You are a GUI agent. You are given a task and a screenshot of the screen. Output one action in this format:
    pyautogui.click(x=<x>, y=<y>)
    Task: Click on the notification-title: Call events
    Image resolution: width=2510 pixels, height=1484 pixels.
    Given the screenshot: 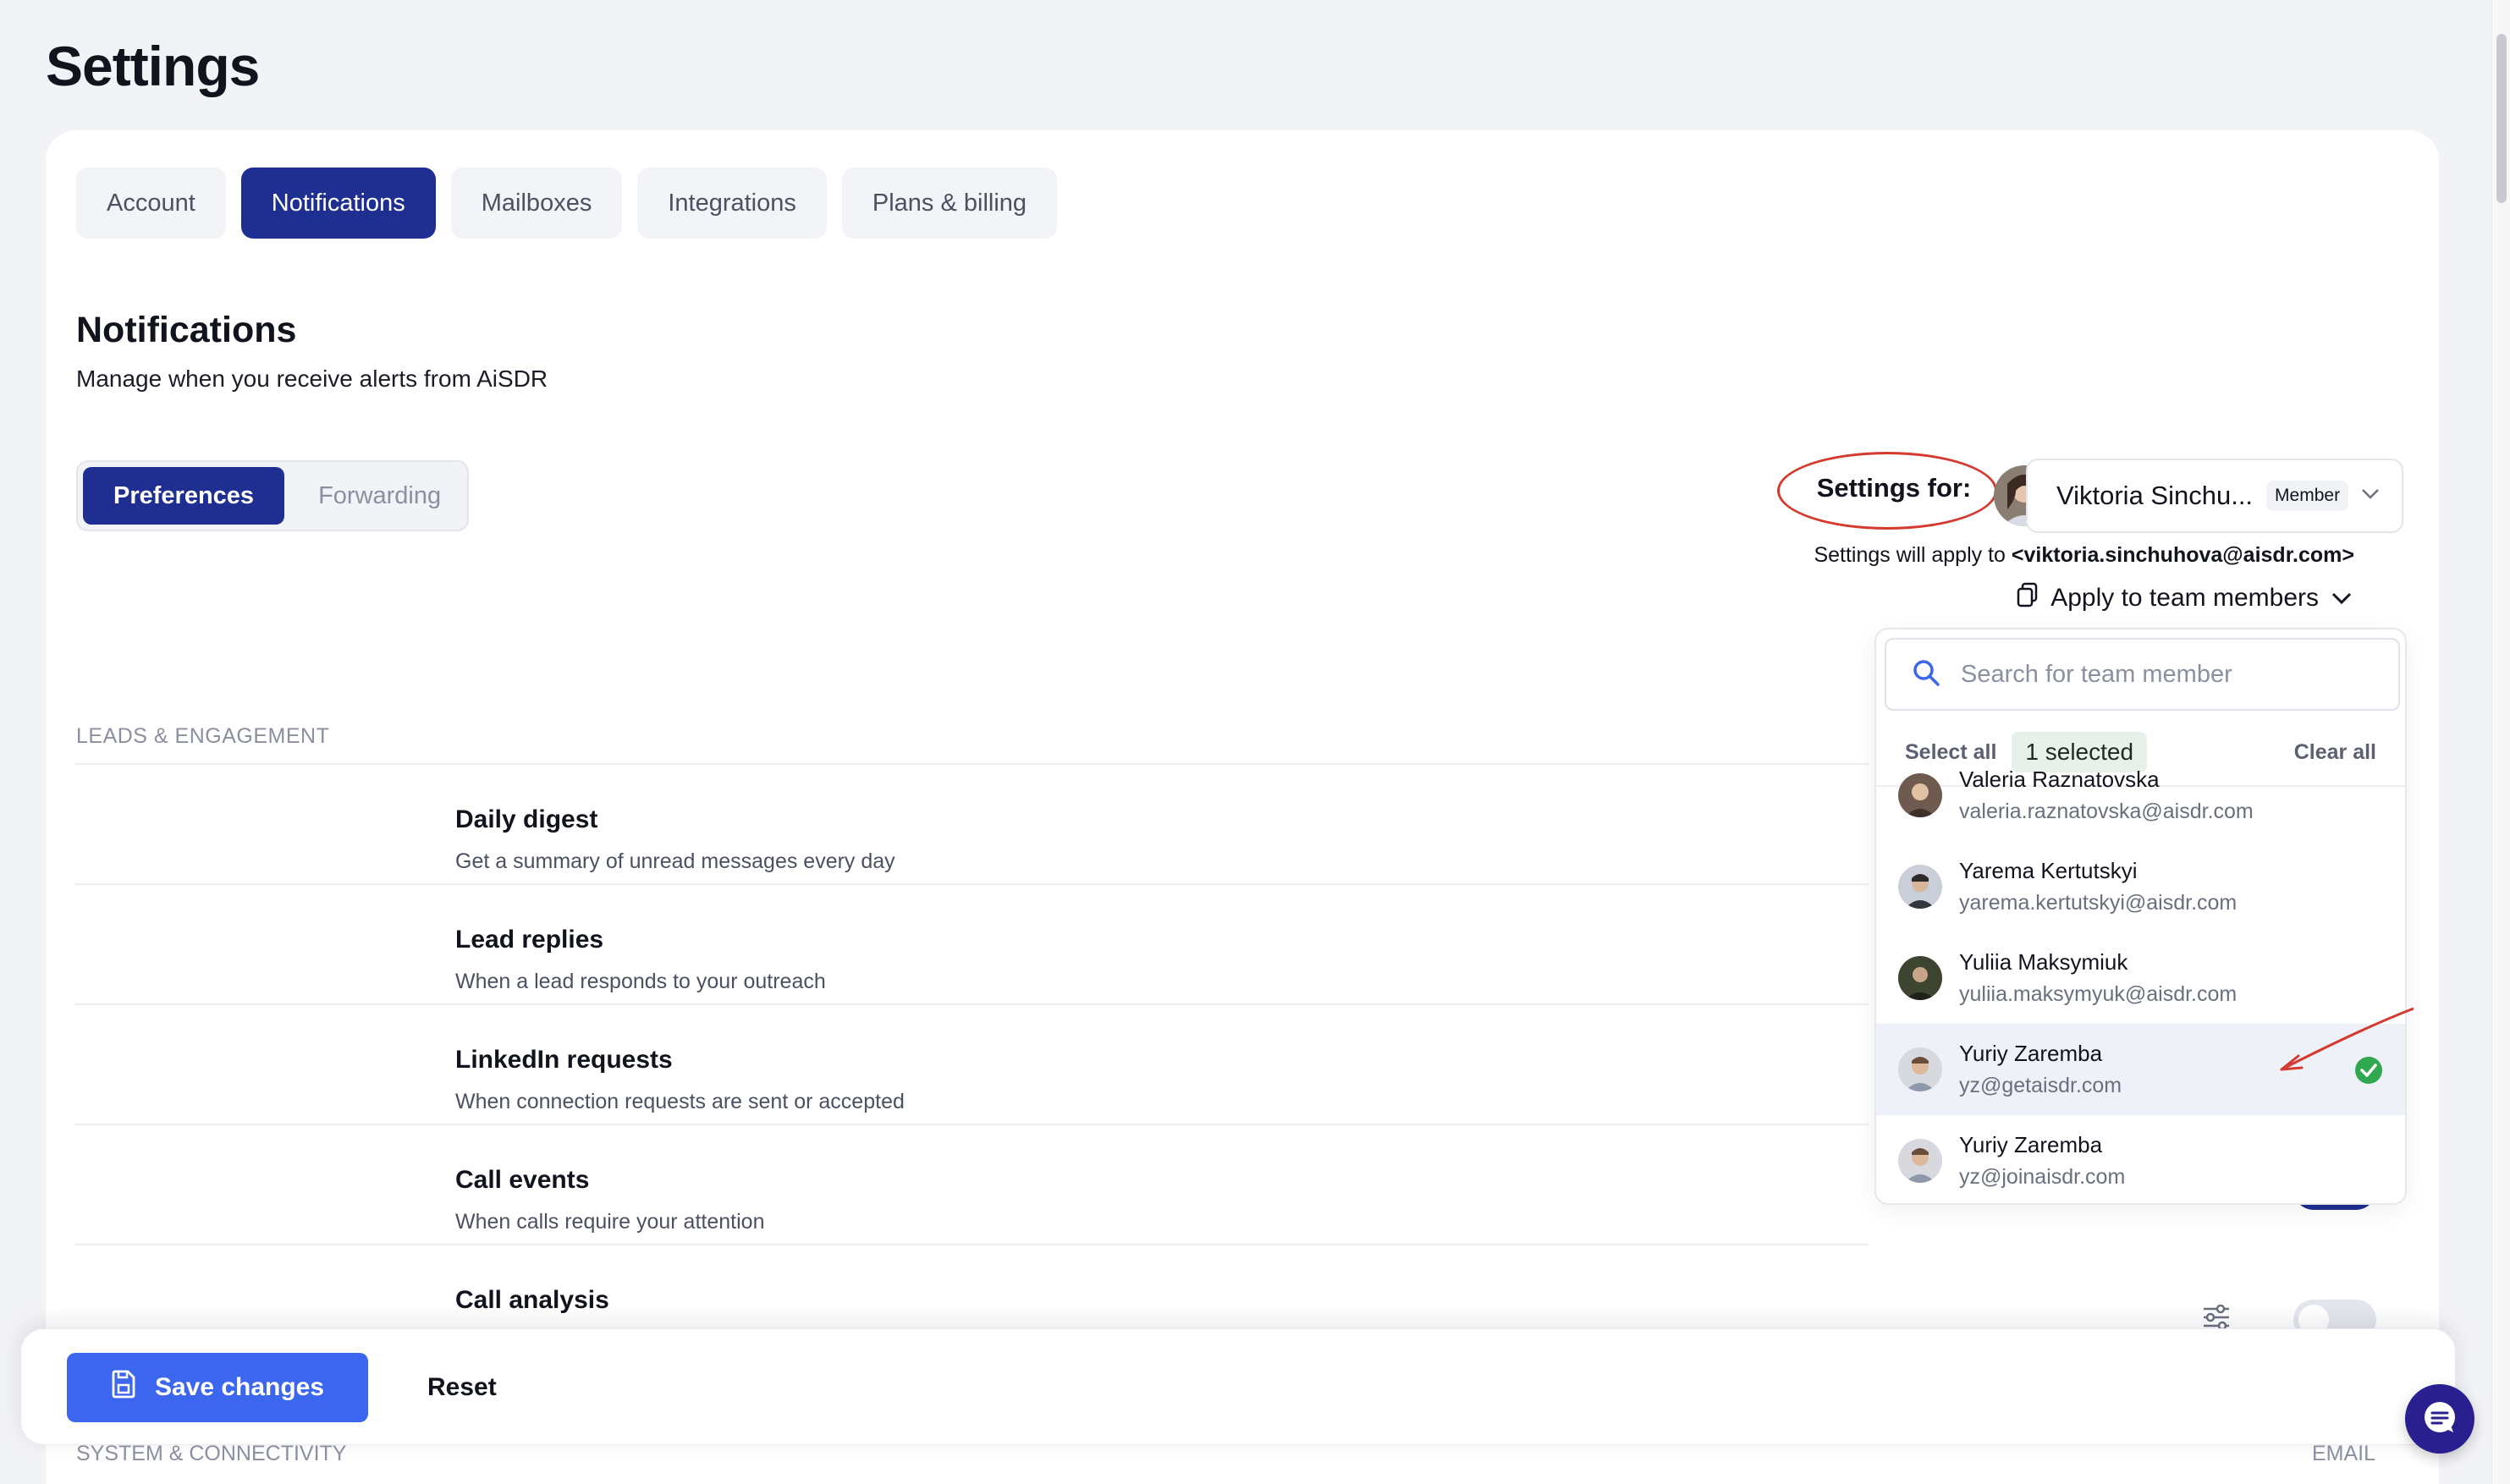 What is the action you would take?
    pyautogui.click(x=522, y=1180)
    